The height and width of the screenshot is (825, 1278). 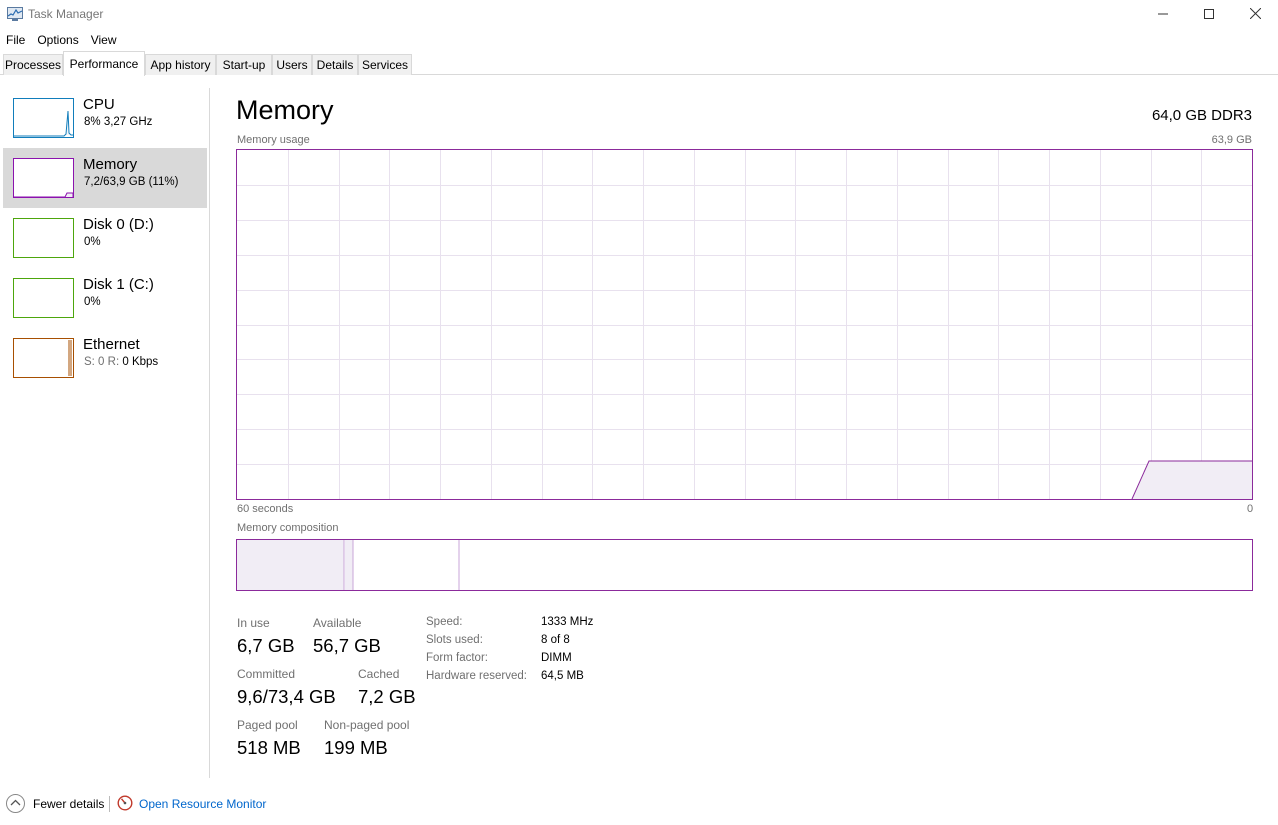 What do you see at coordinates (118, 284) in the screenshot?
I see `sidebar-item-title: Disk 1 (C:)` at bounding box center [118, 284].